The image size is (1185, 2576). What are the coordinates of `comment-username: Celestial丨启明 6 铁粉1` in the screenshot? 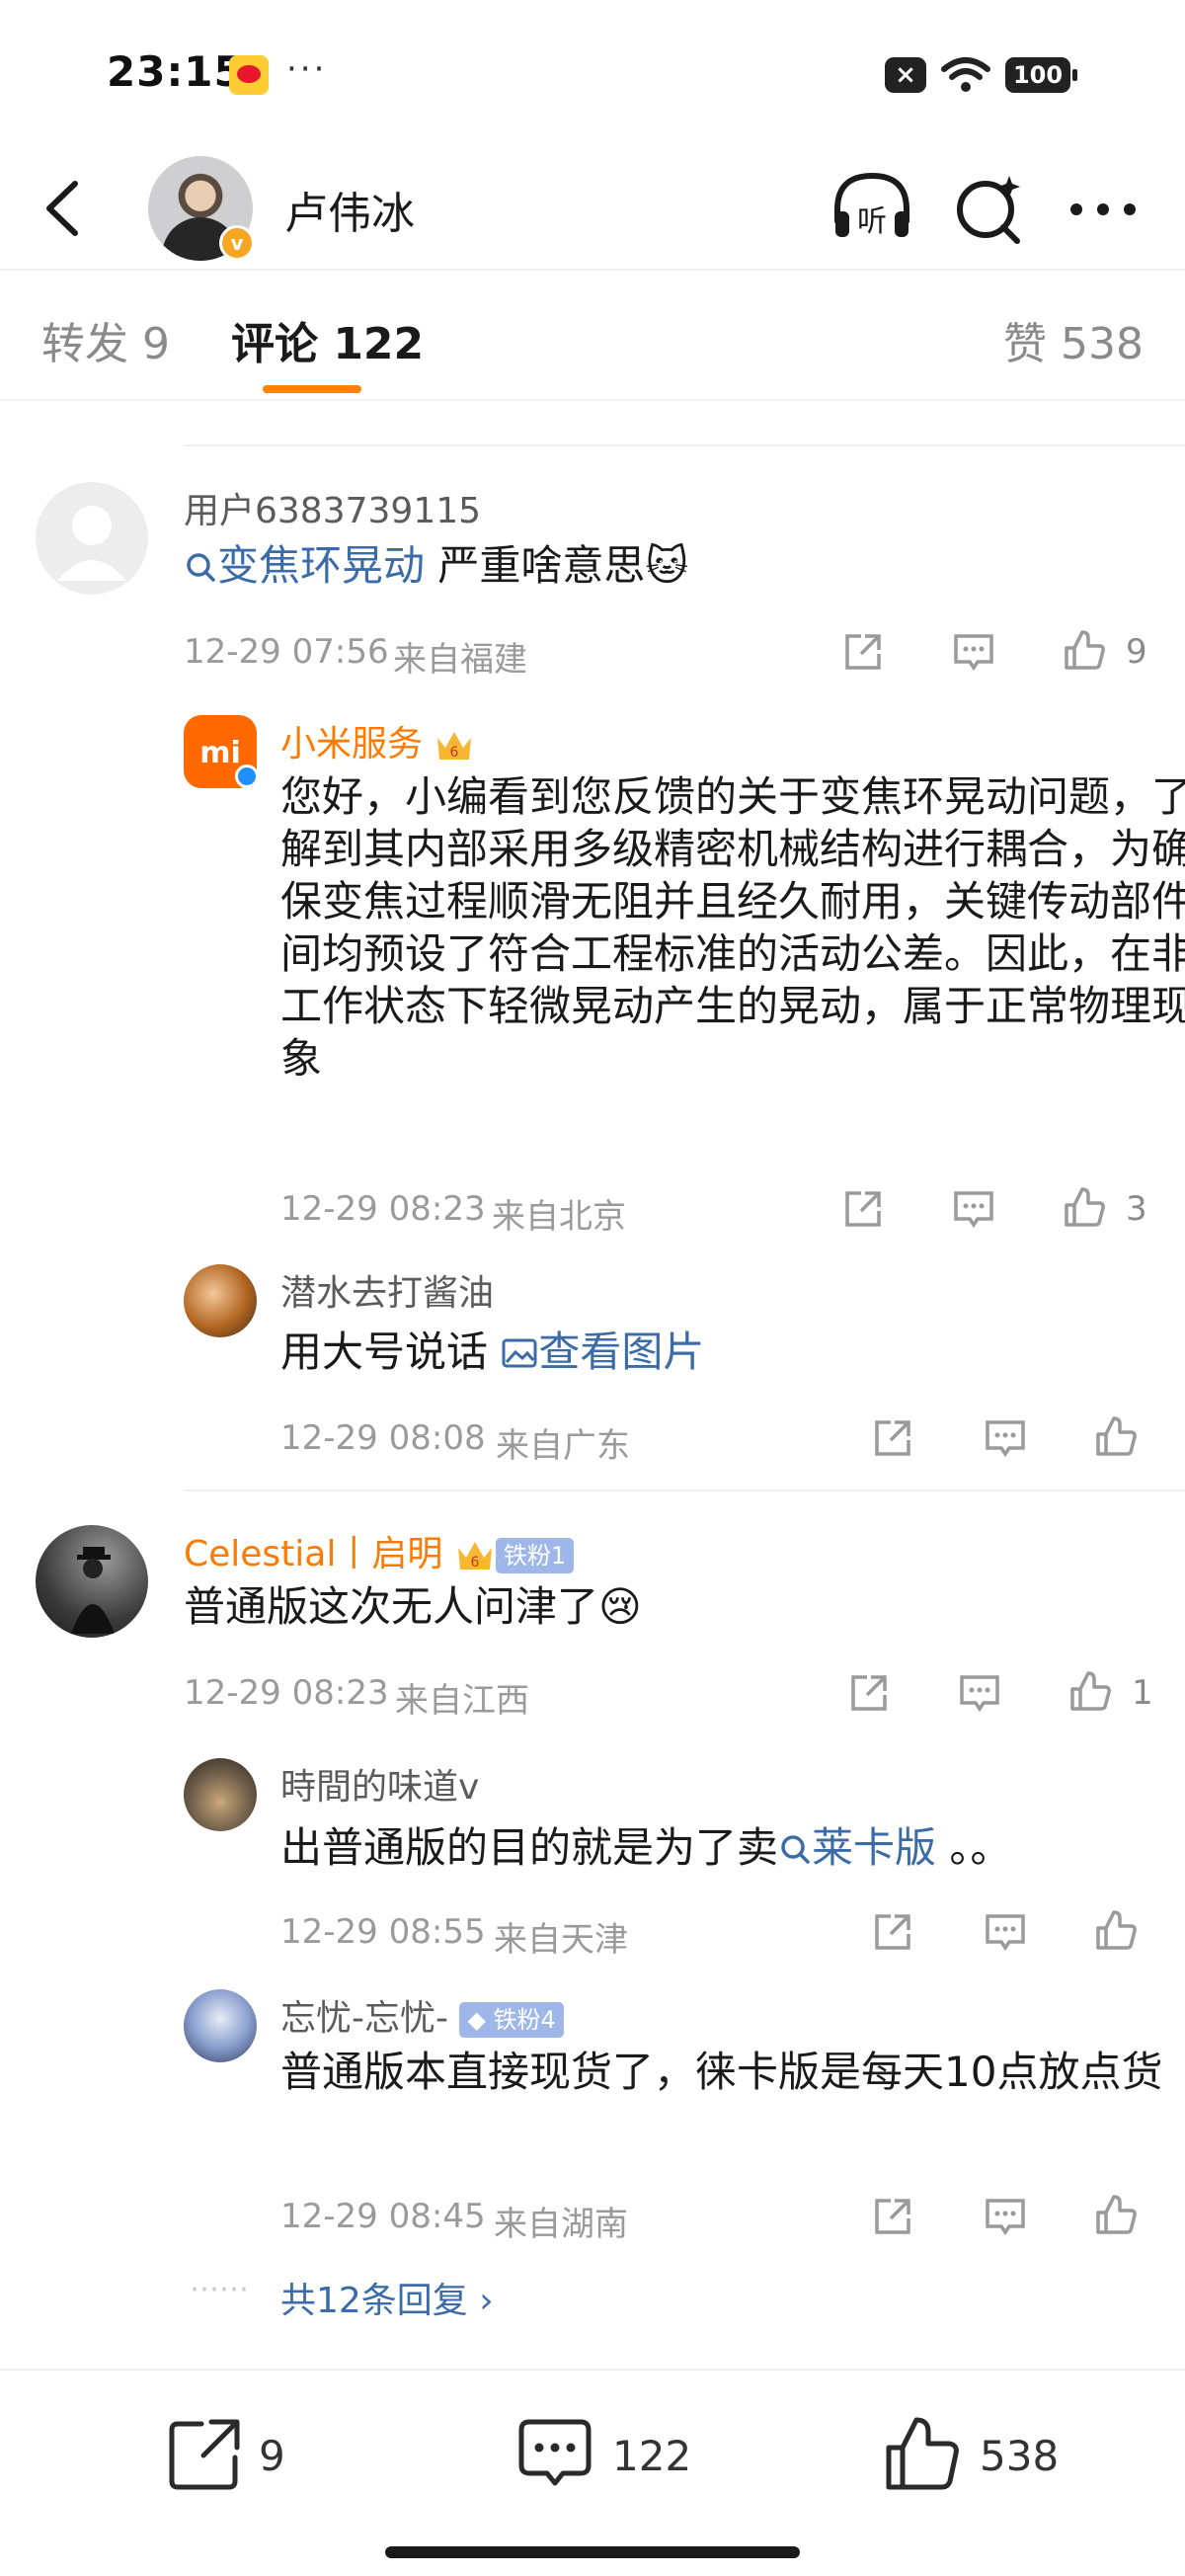 It's located at (380, 1550).